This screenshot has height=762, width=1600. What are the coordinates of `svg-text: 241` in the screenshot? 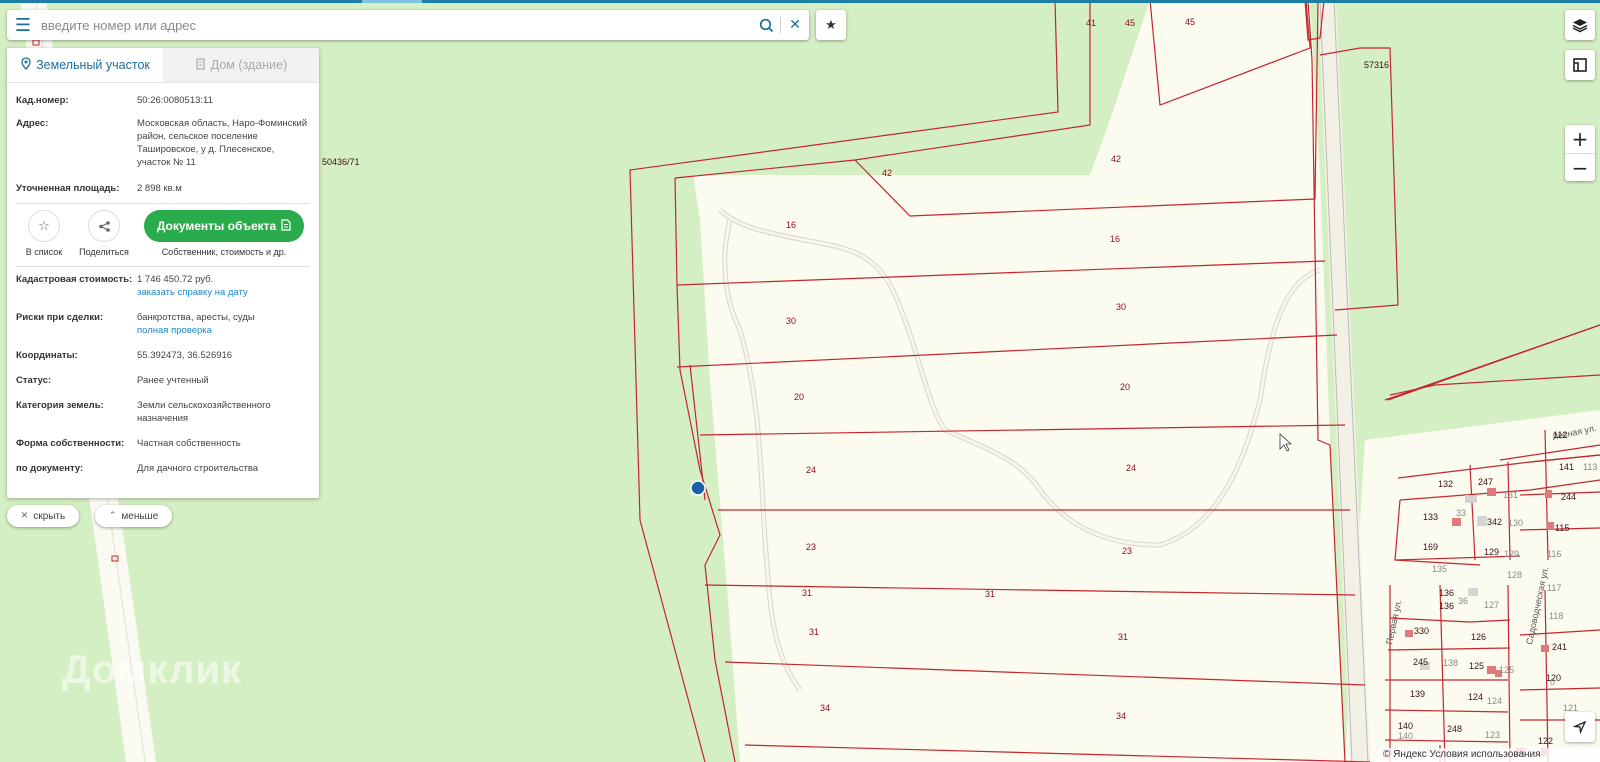 It's located at (1559, 647).